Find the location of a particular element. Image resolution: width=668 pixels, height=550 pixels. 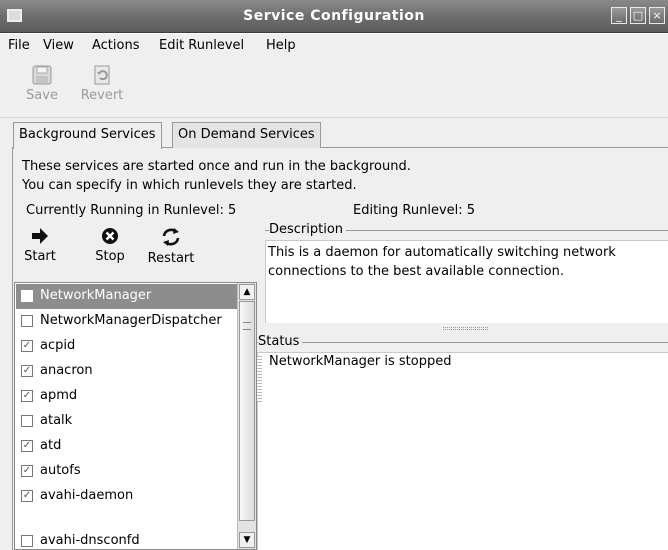

start-arrow-icon is located at coordinates (40, 236).